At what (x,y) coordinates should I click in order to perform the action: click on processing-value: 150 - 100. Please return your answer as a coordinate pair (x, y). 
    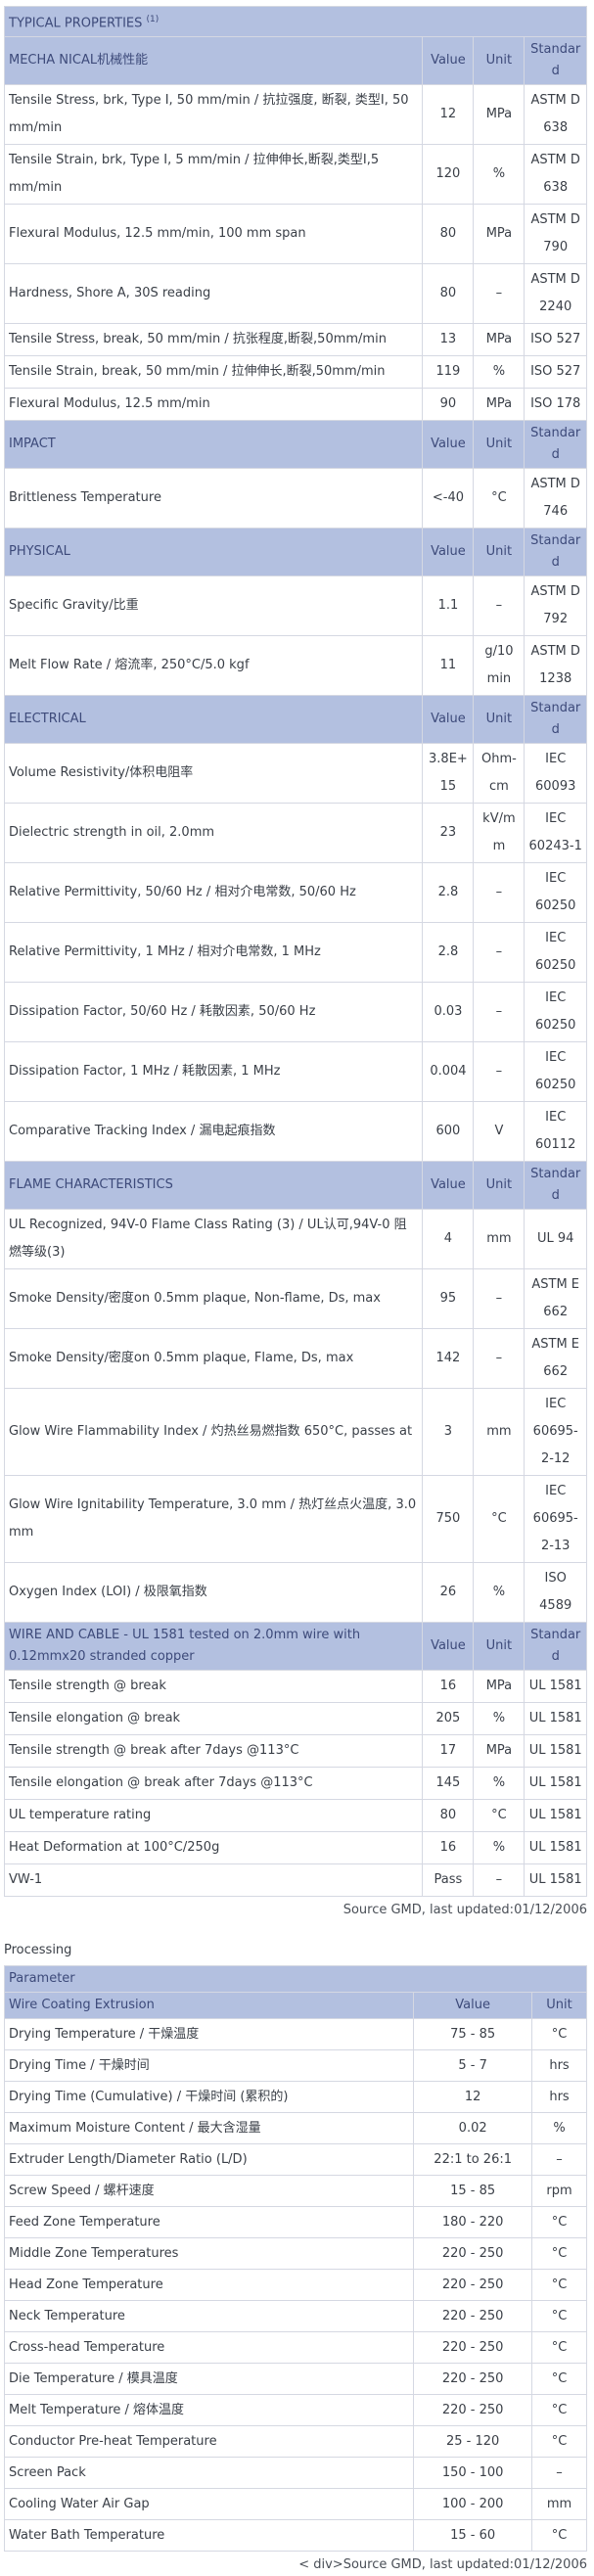
    Looking at the image, I should click on (473, 2473).